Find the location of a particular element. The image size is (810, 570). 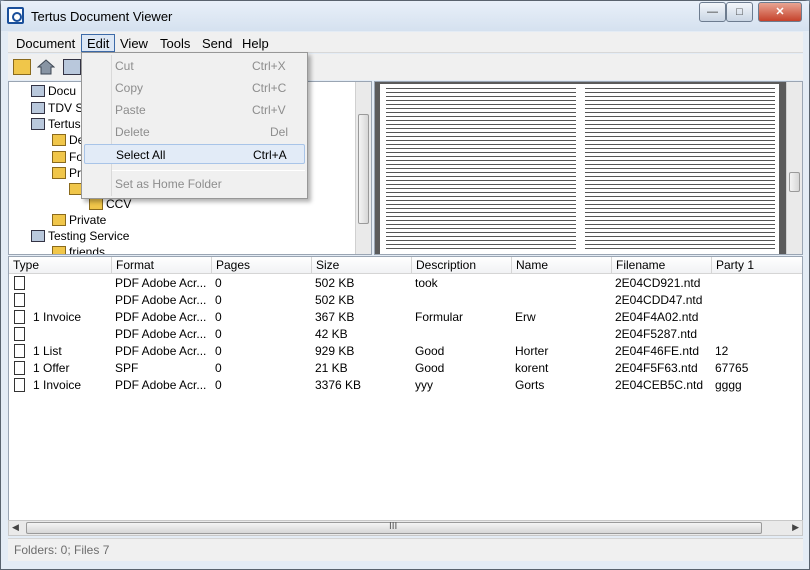

tree-item-fo: Fo is located at coordinates (67, 157).